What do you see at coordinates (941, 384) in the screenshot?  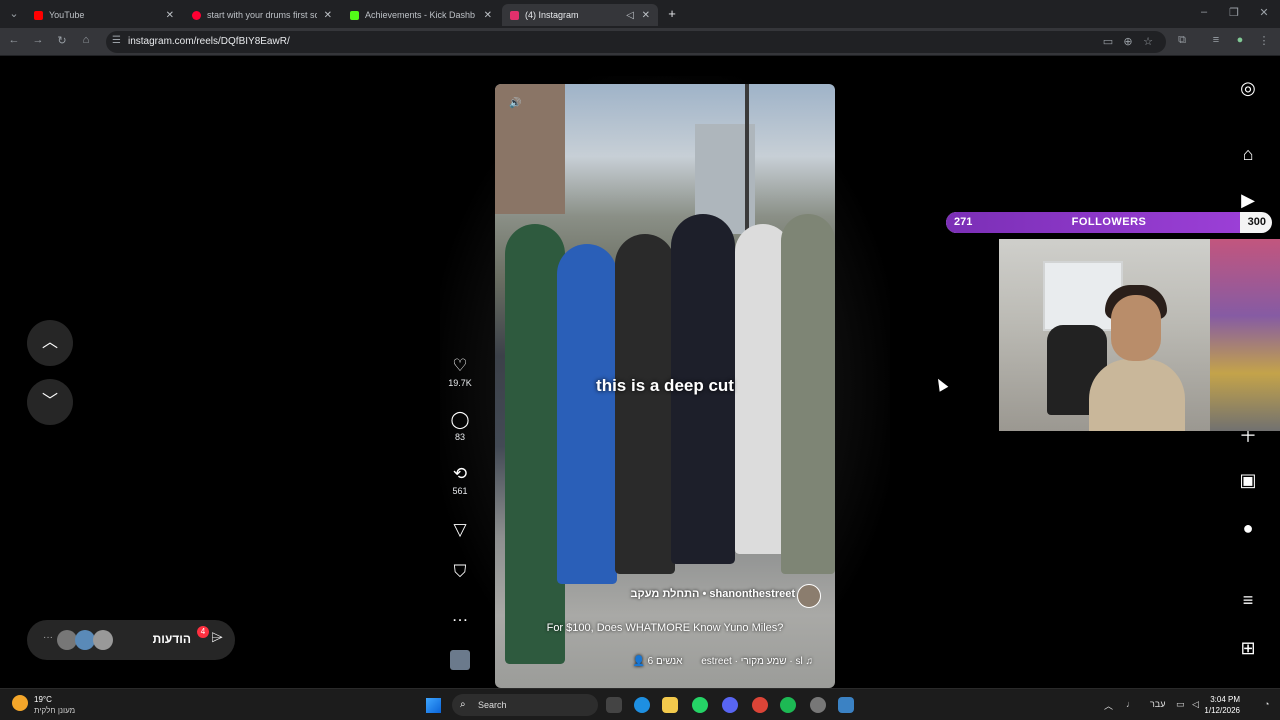 I see `mouse-cursor` at bounding box center [941, 384].